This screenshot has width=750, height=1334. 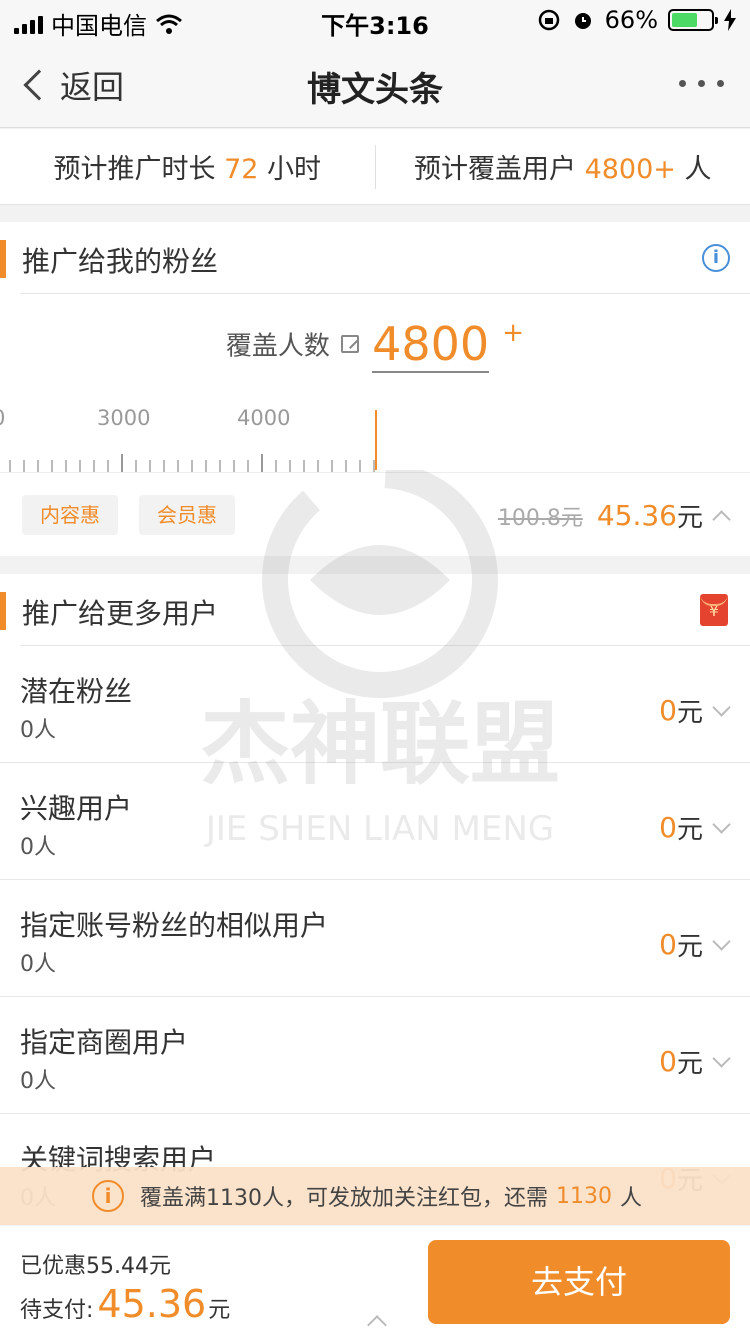 What do you see at coordinates (716, 258) in the screenshot?
I see `info-icon: i` at bounding box center [716, 258].